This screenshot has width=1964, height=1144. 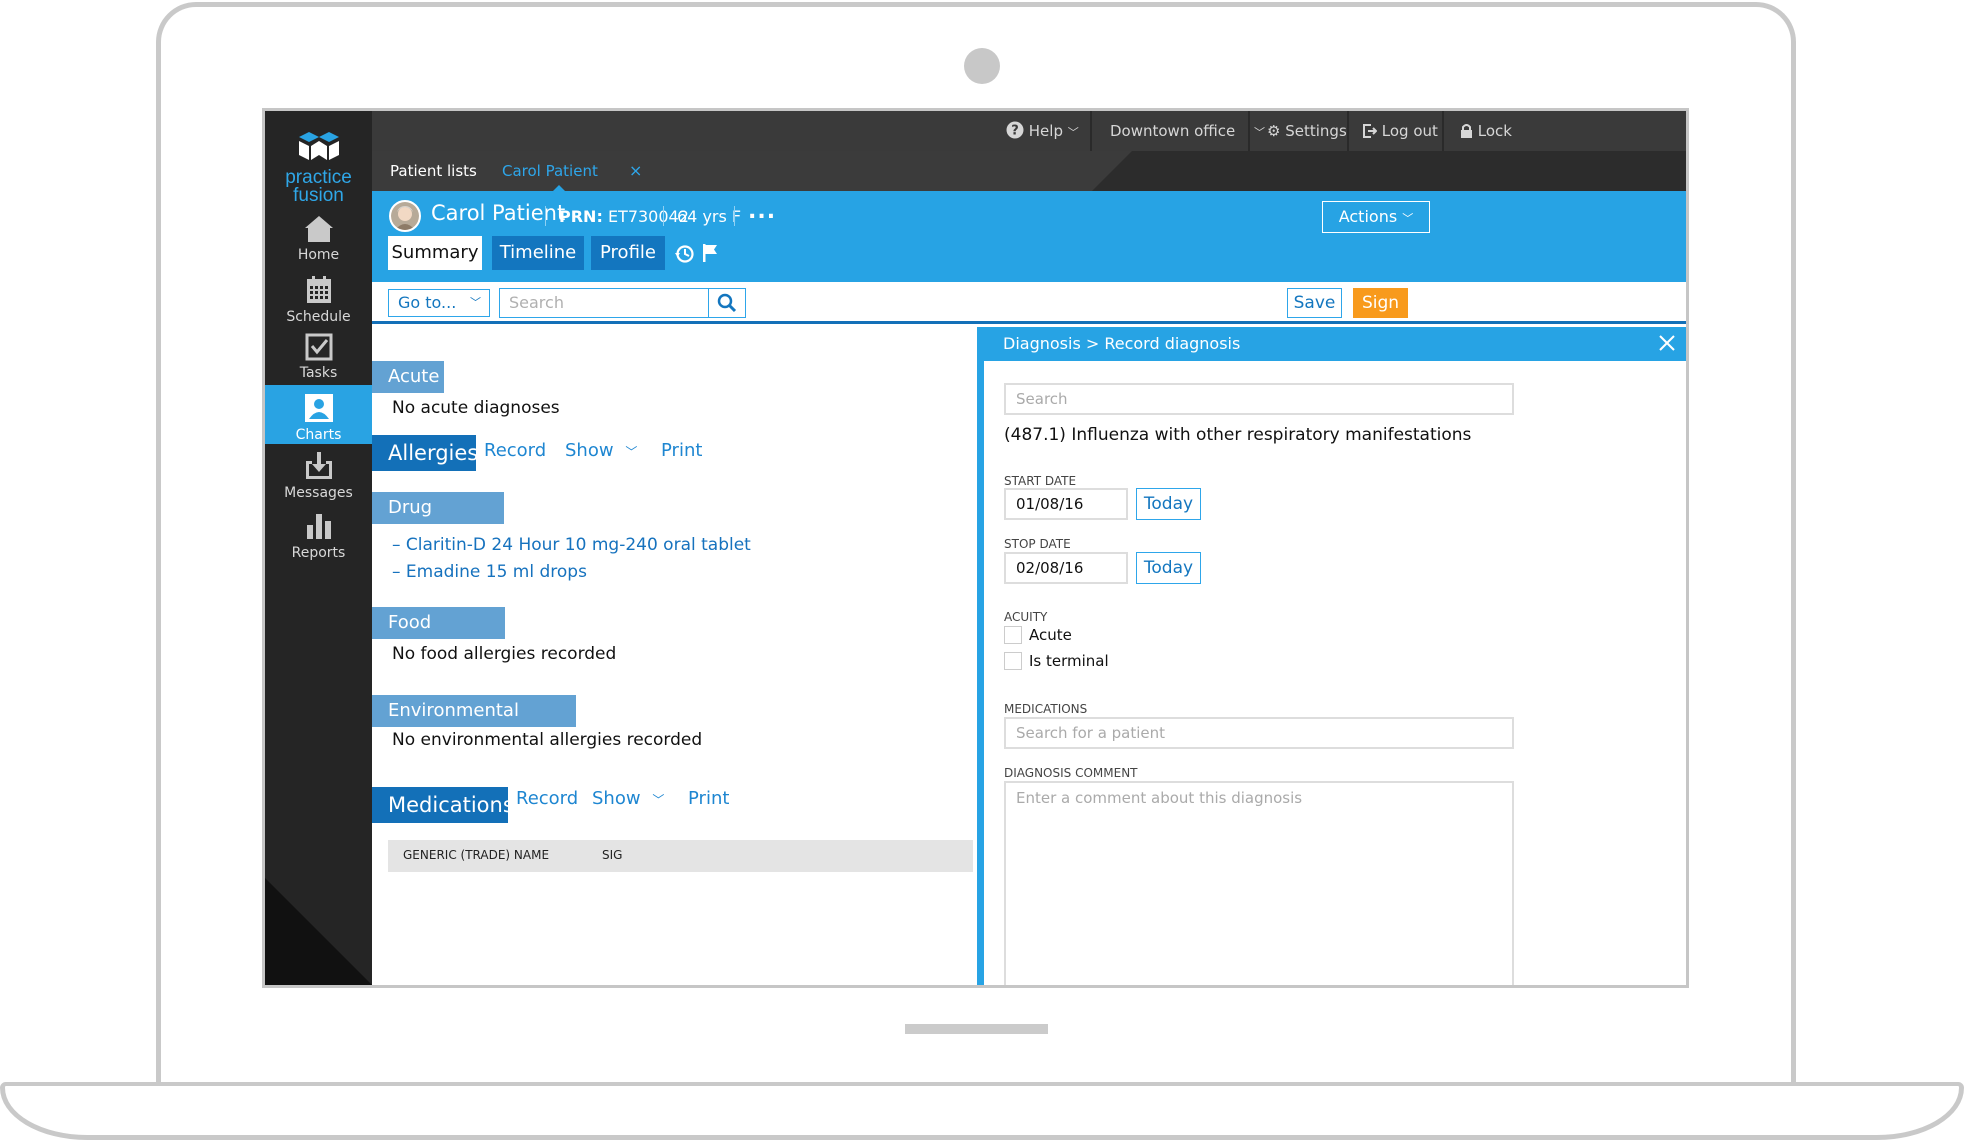 I want to click on chart-search-input: Search, so click(x=604, y=303).